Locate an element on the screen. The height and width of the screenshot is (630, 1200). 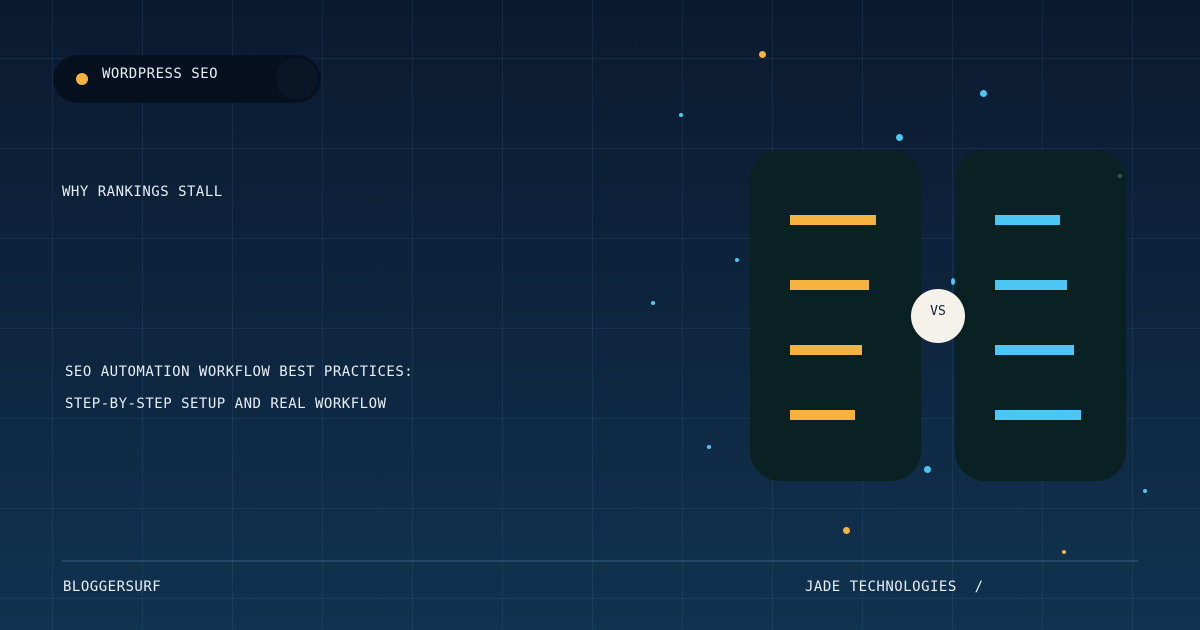
headline-line-1: SEO AUTOMATION WORKFLOW BEST PRACTICES: is located at coordinates (239, 372).